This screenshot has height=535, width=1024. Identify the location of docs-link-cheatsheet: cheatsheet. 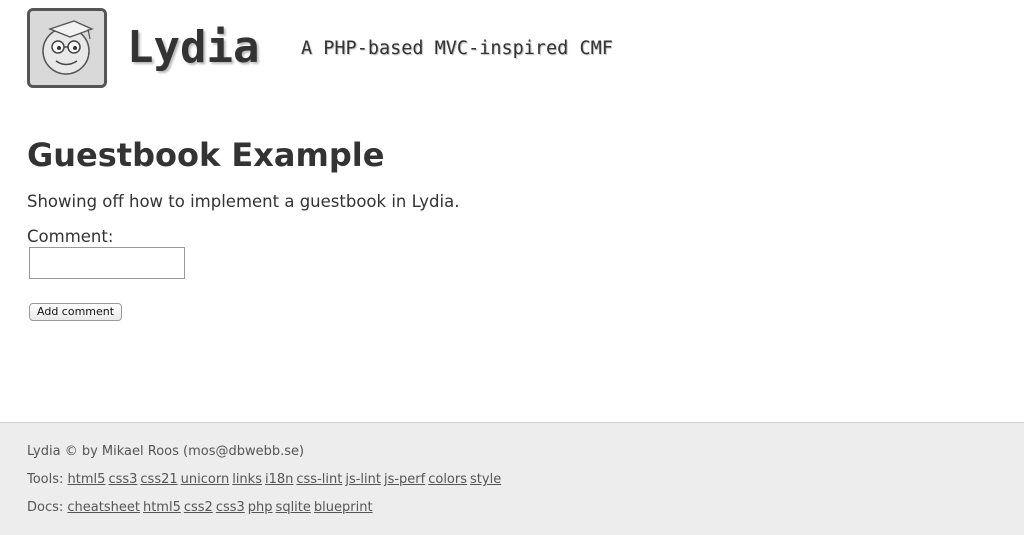
(103, 507).